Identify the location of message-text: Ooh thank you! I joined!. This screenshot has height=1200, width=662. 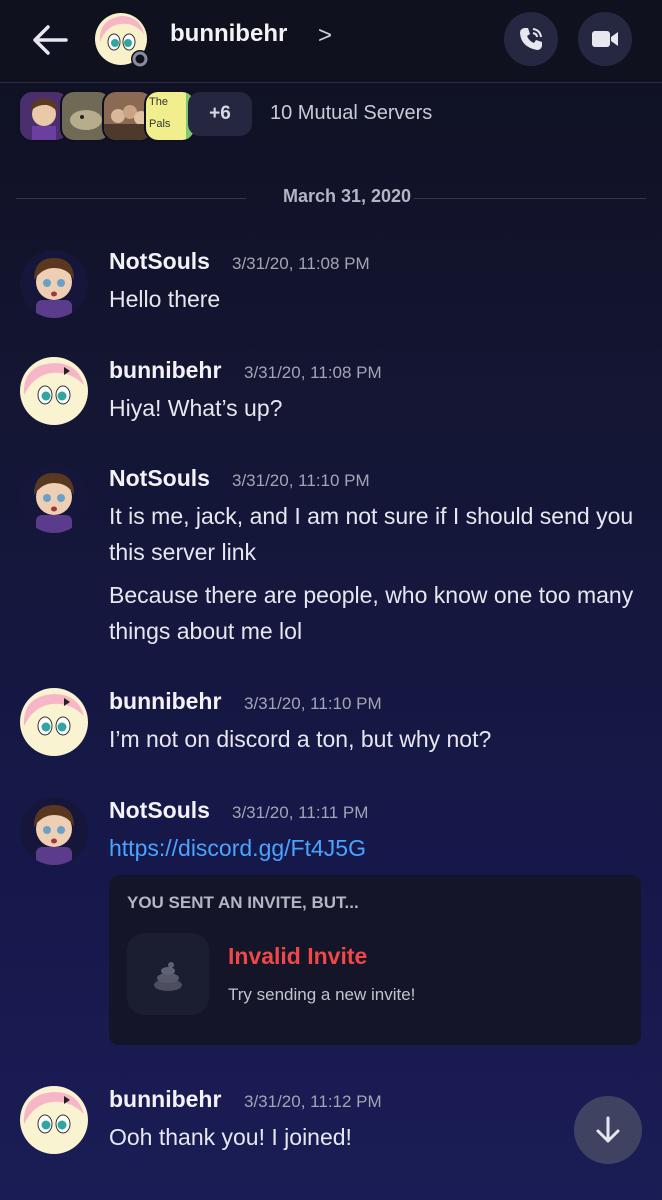
(230, 1137).